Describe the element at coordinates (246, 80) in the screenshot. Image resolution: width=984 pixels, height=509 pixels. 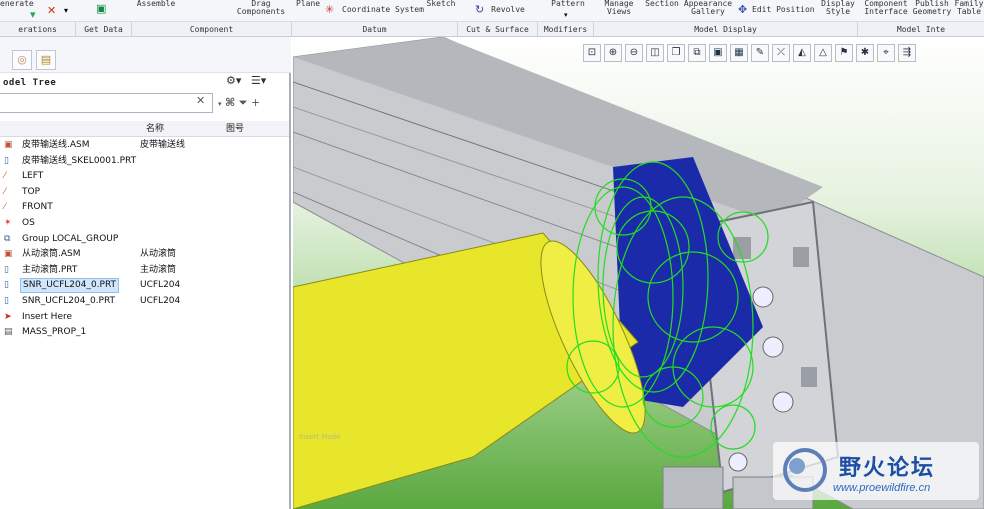
I see `tree-tools: ⚙▾ ☰▾` at that location.